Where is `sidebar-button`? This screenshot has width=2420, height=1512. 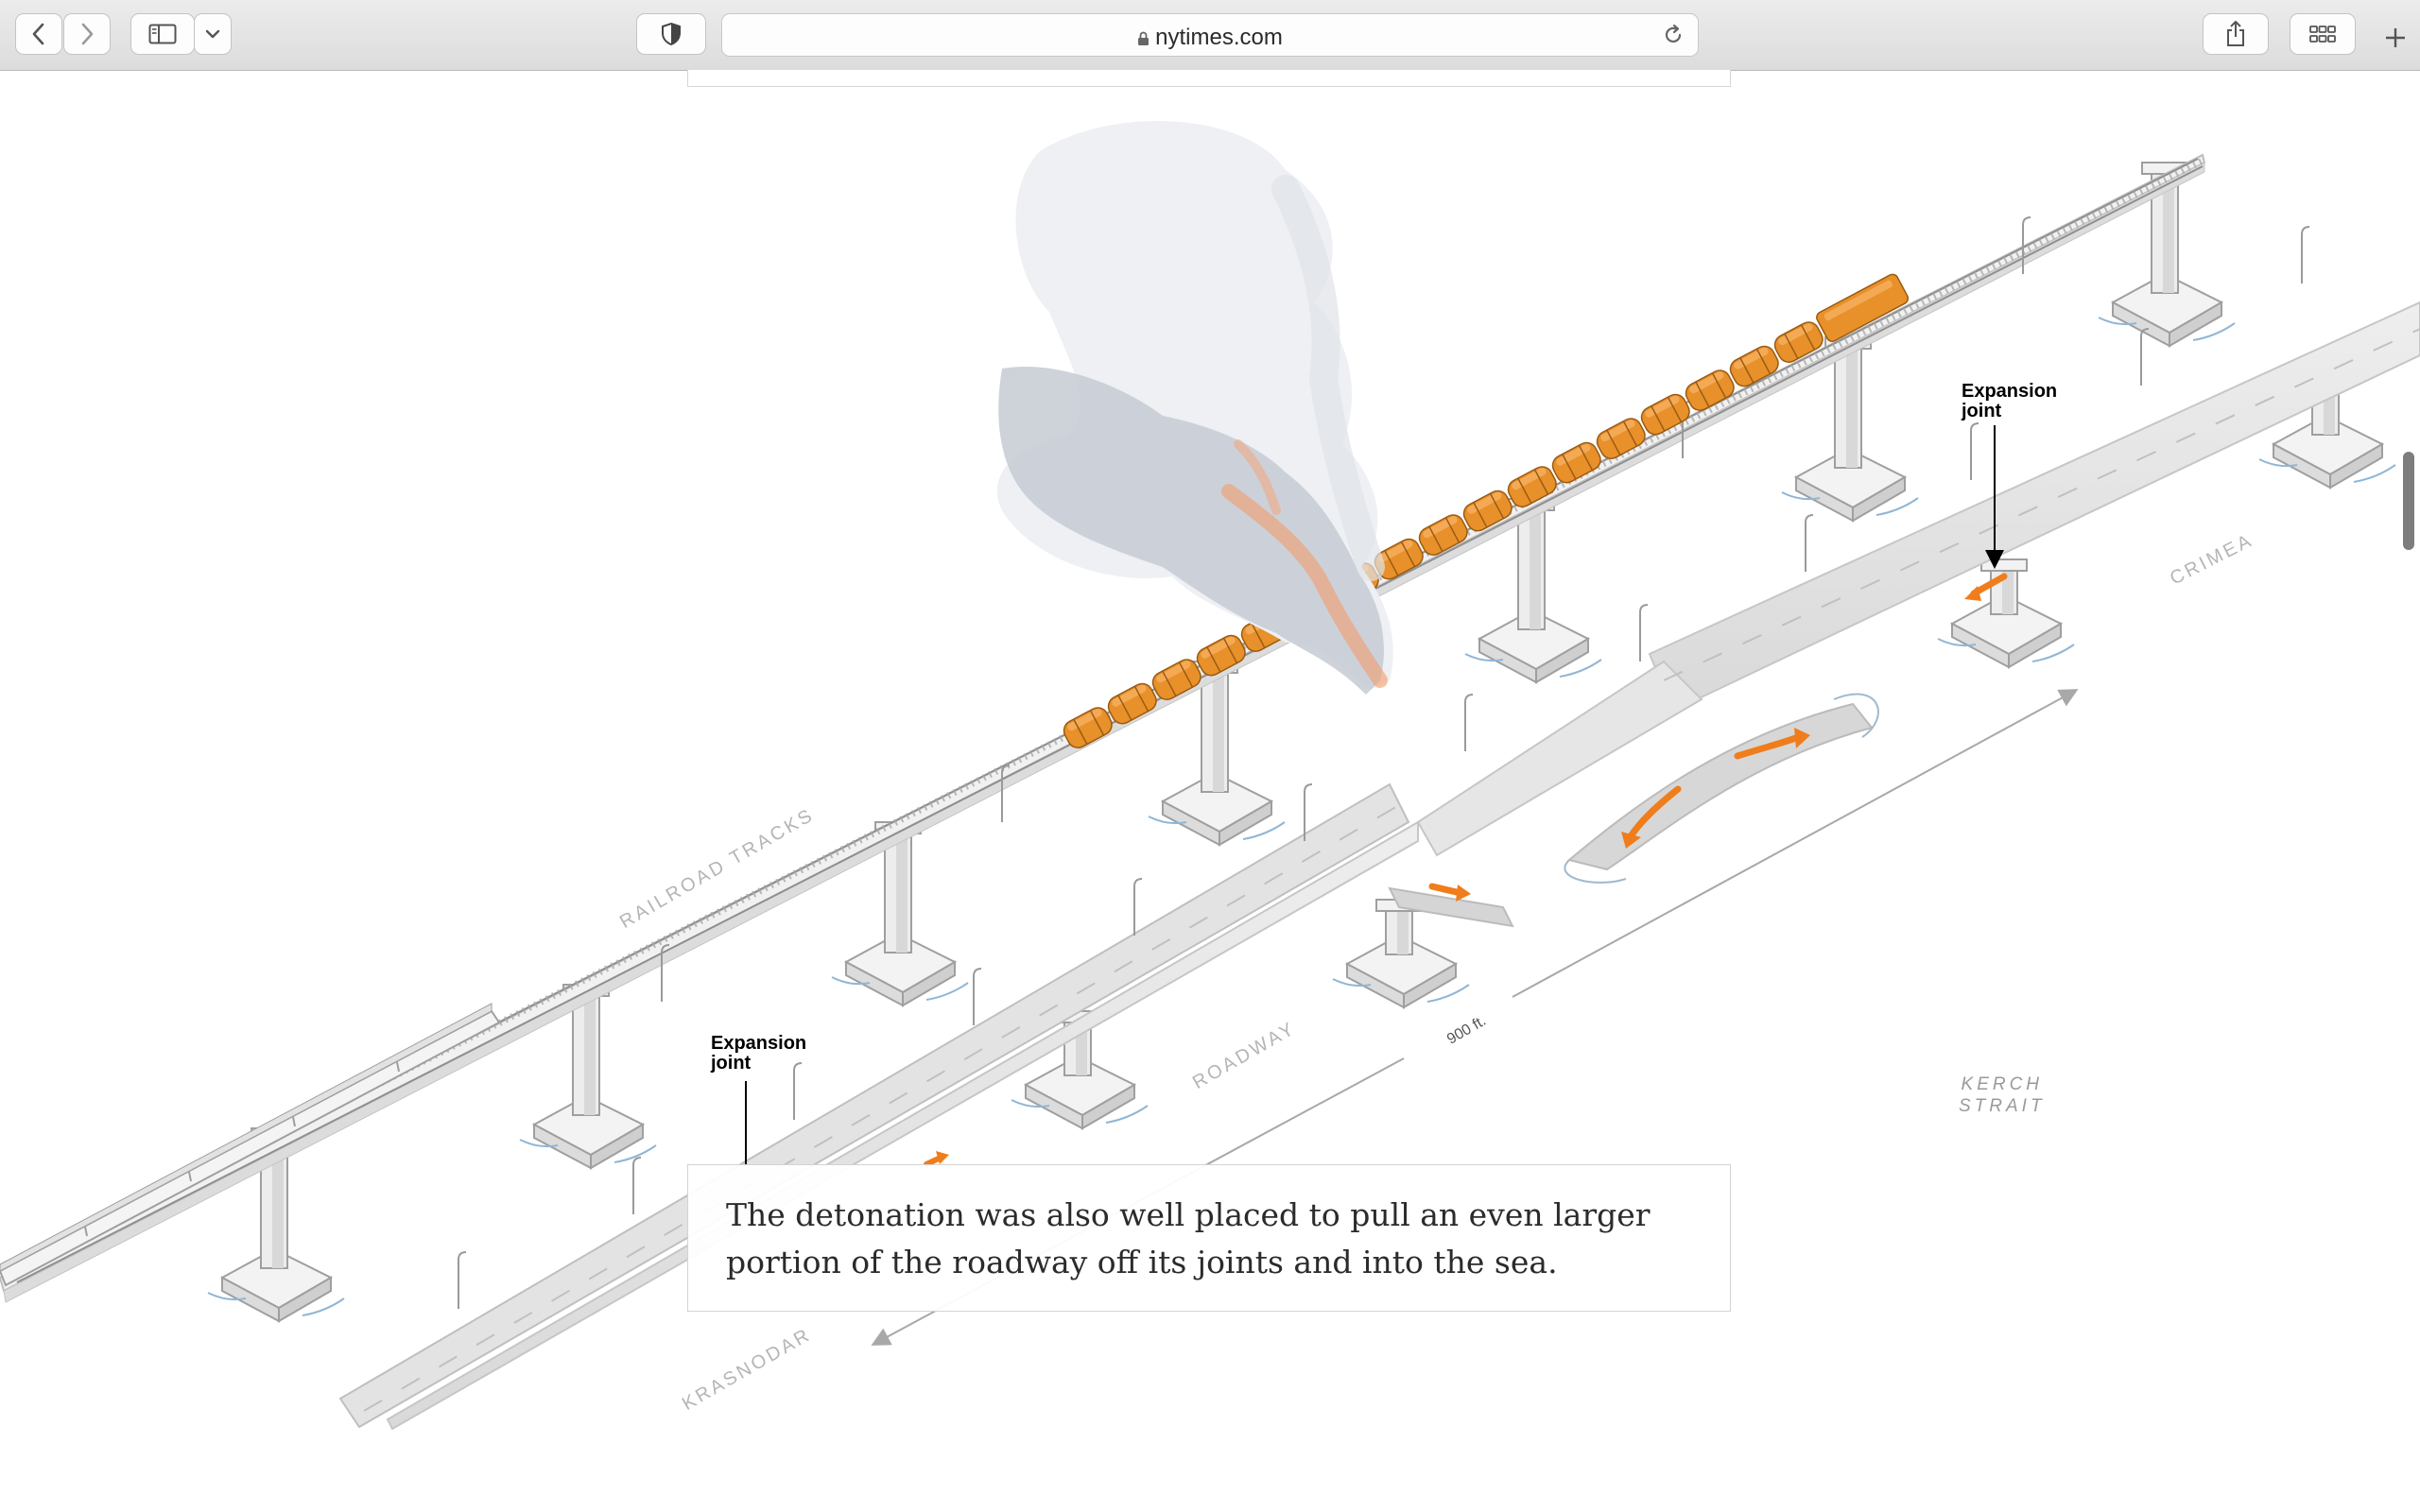
sidebar-button is located at coordinates (162, 34).